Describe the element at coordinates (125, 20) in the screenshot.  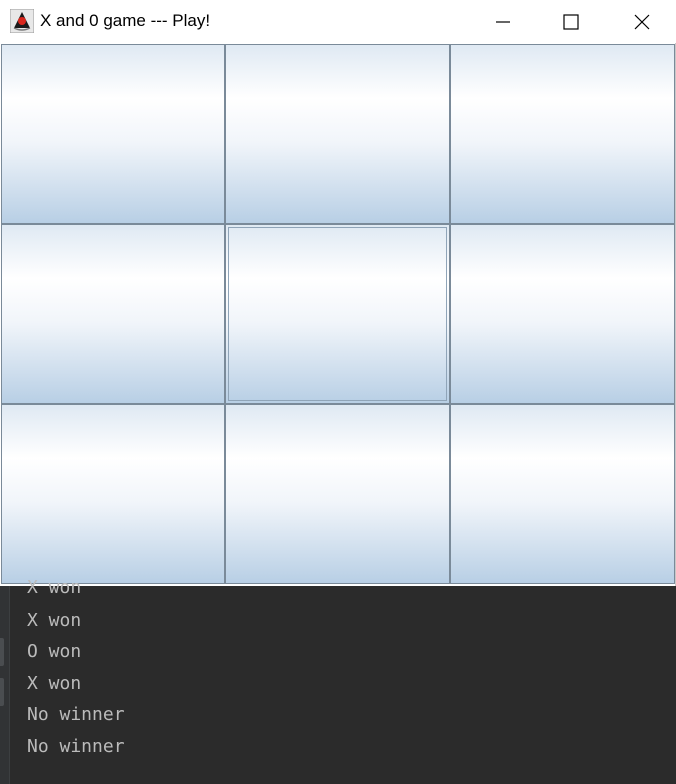
I see `window-title: X and 0 game --- Play!` at that location.